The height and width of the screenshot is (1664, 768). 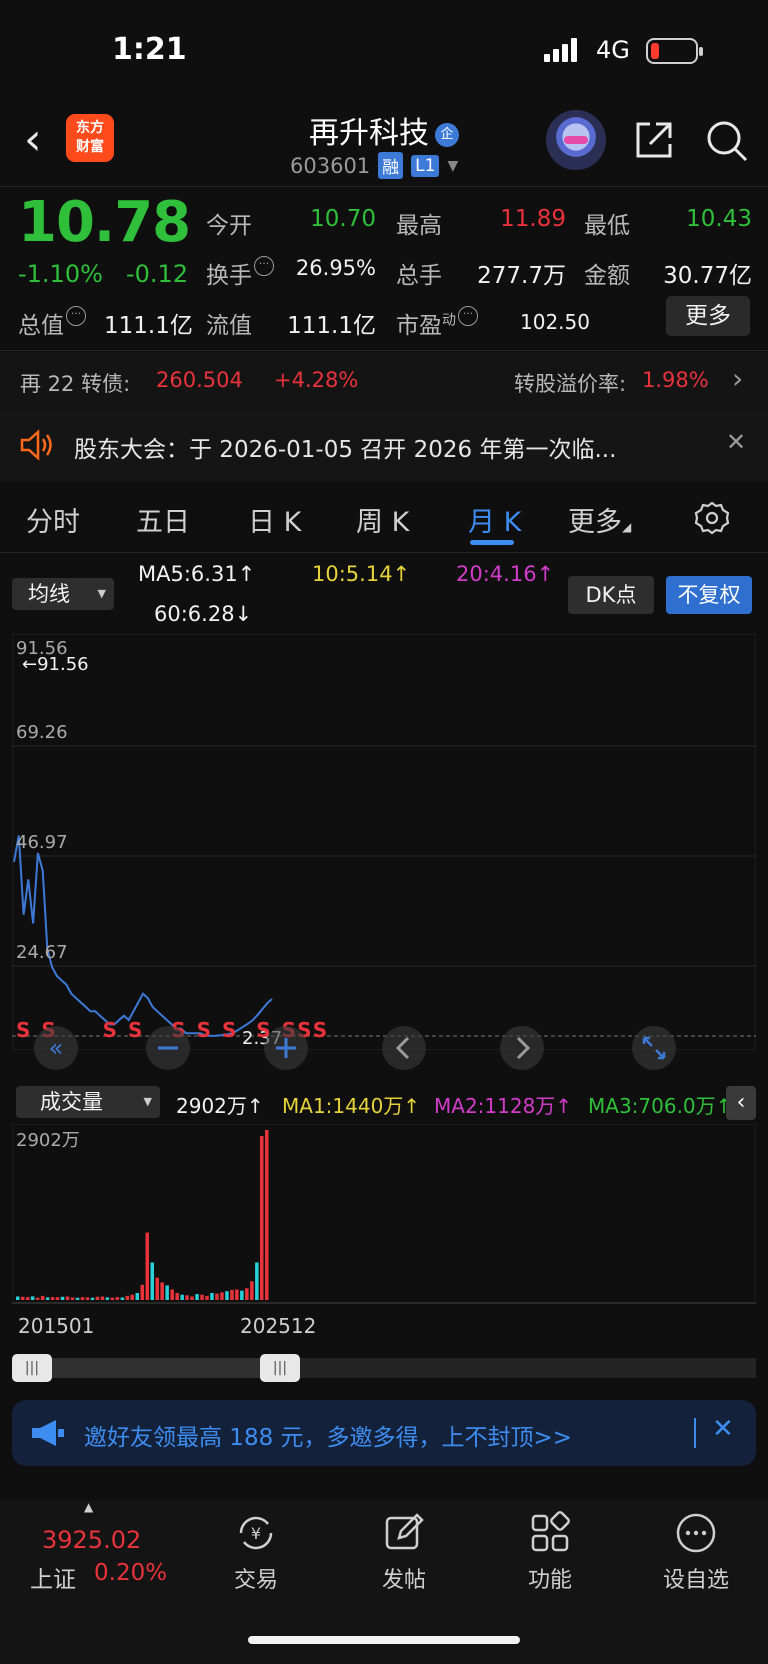 I want to click on nav-functions-label: 功能, so click(x=549, y=1580).